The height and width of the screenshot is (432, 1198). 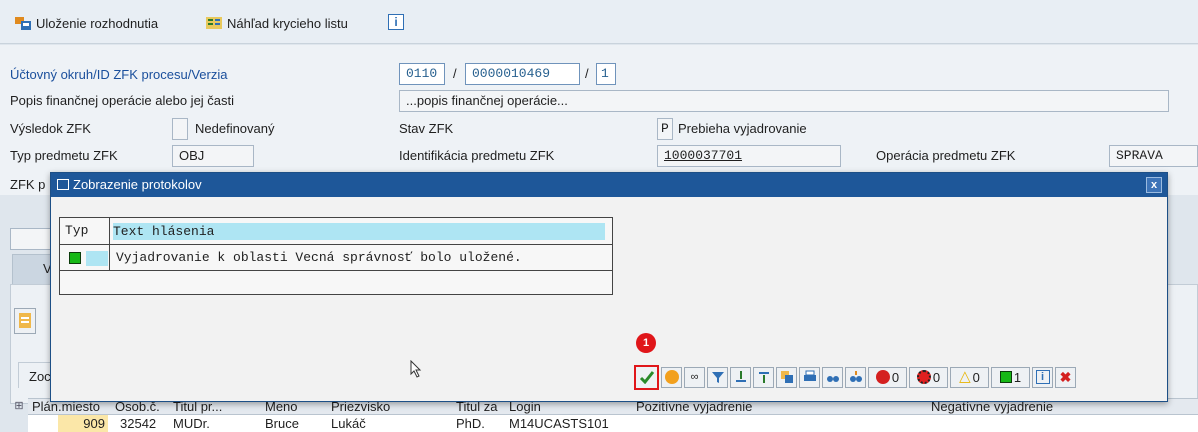 I want to click on dialog-toolbar: ∞ 0 0 △ 0 1 i ✖, so click(x=855, y=377).